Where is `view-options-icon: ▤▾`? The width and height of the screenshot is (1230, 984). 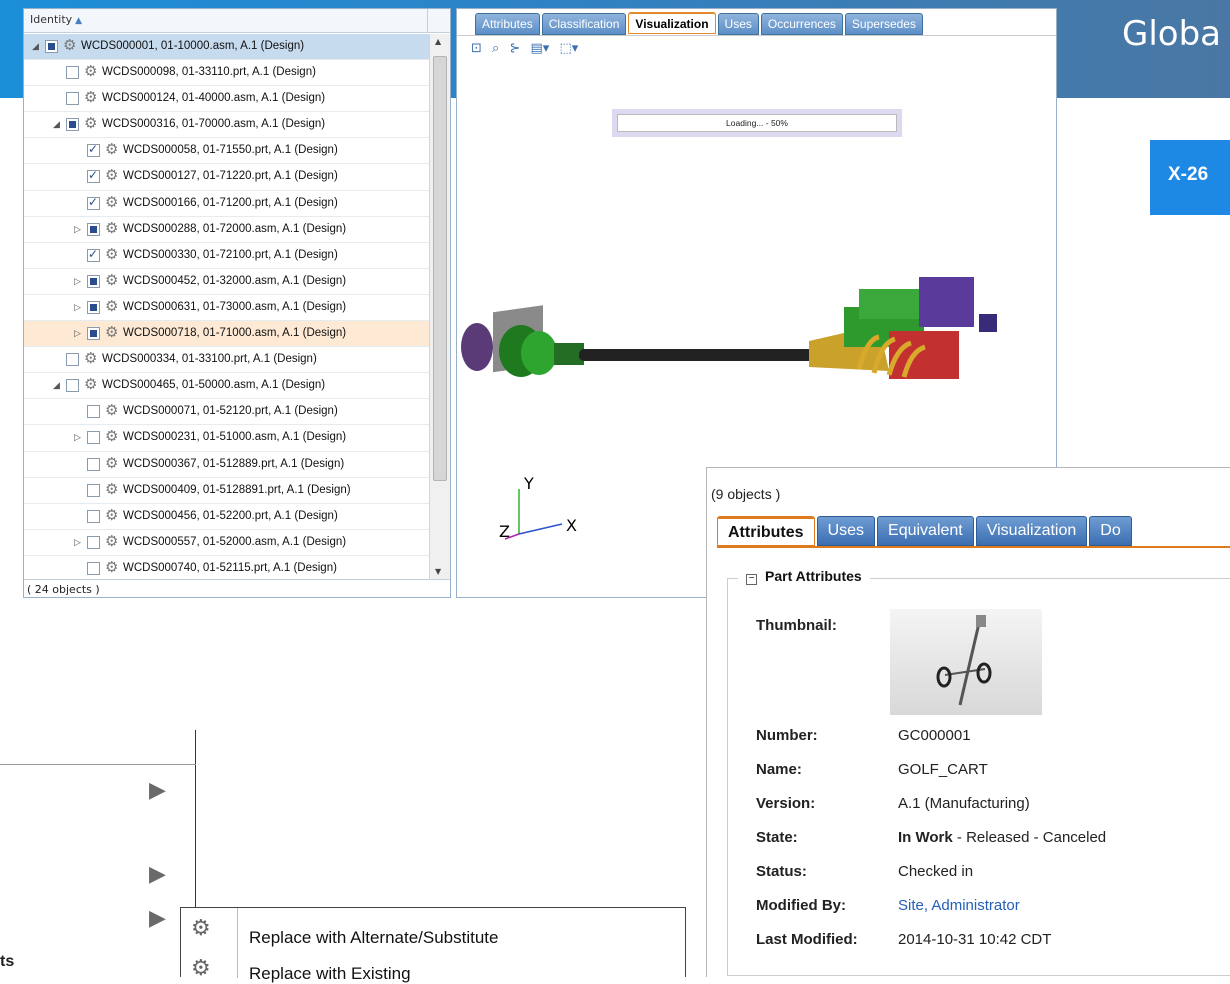 view-options-icon: ▤▾ is located at coordinates (540, 48).